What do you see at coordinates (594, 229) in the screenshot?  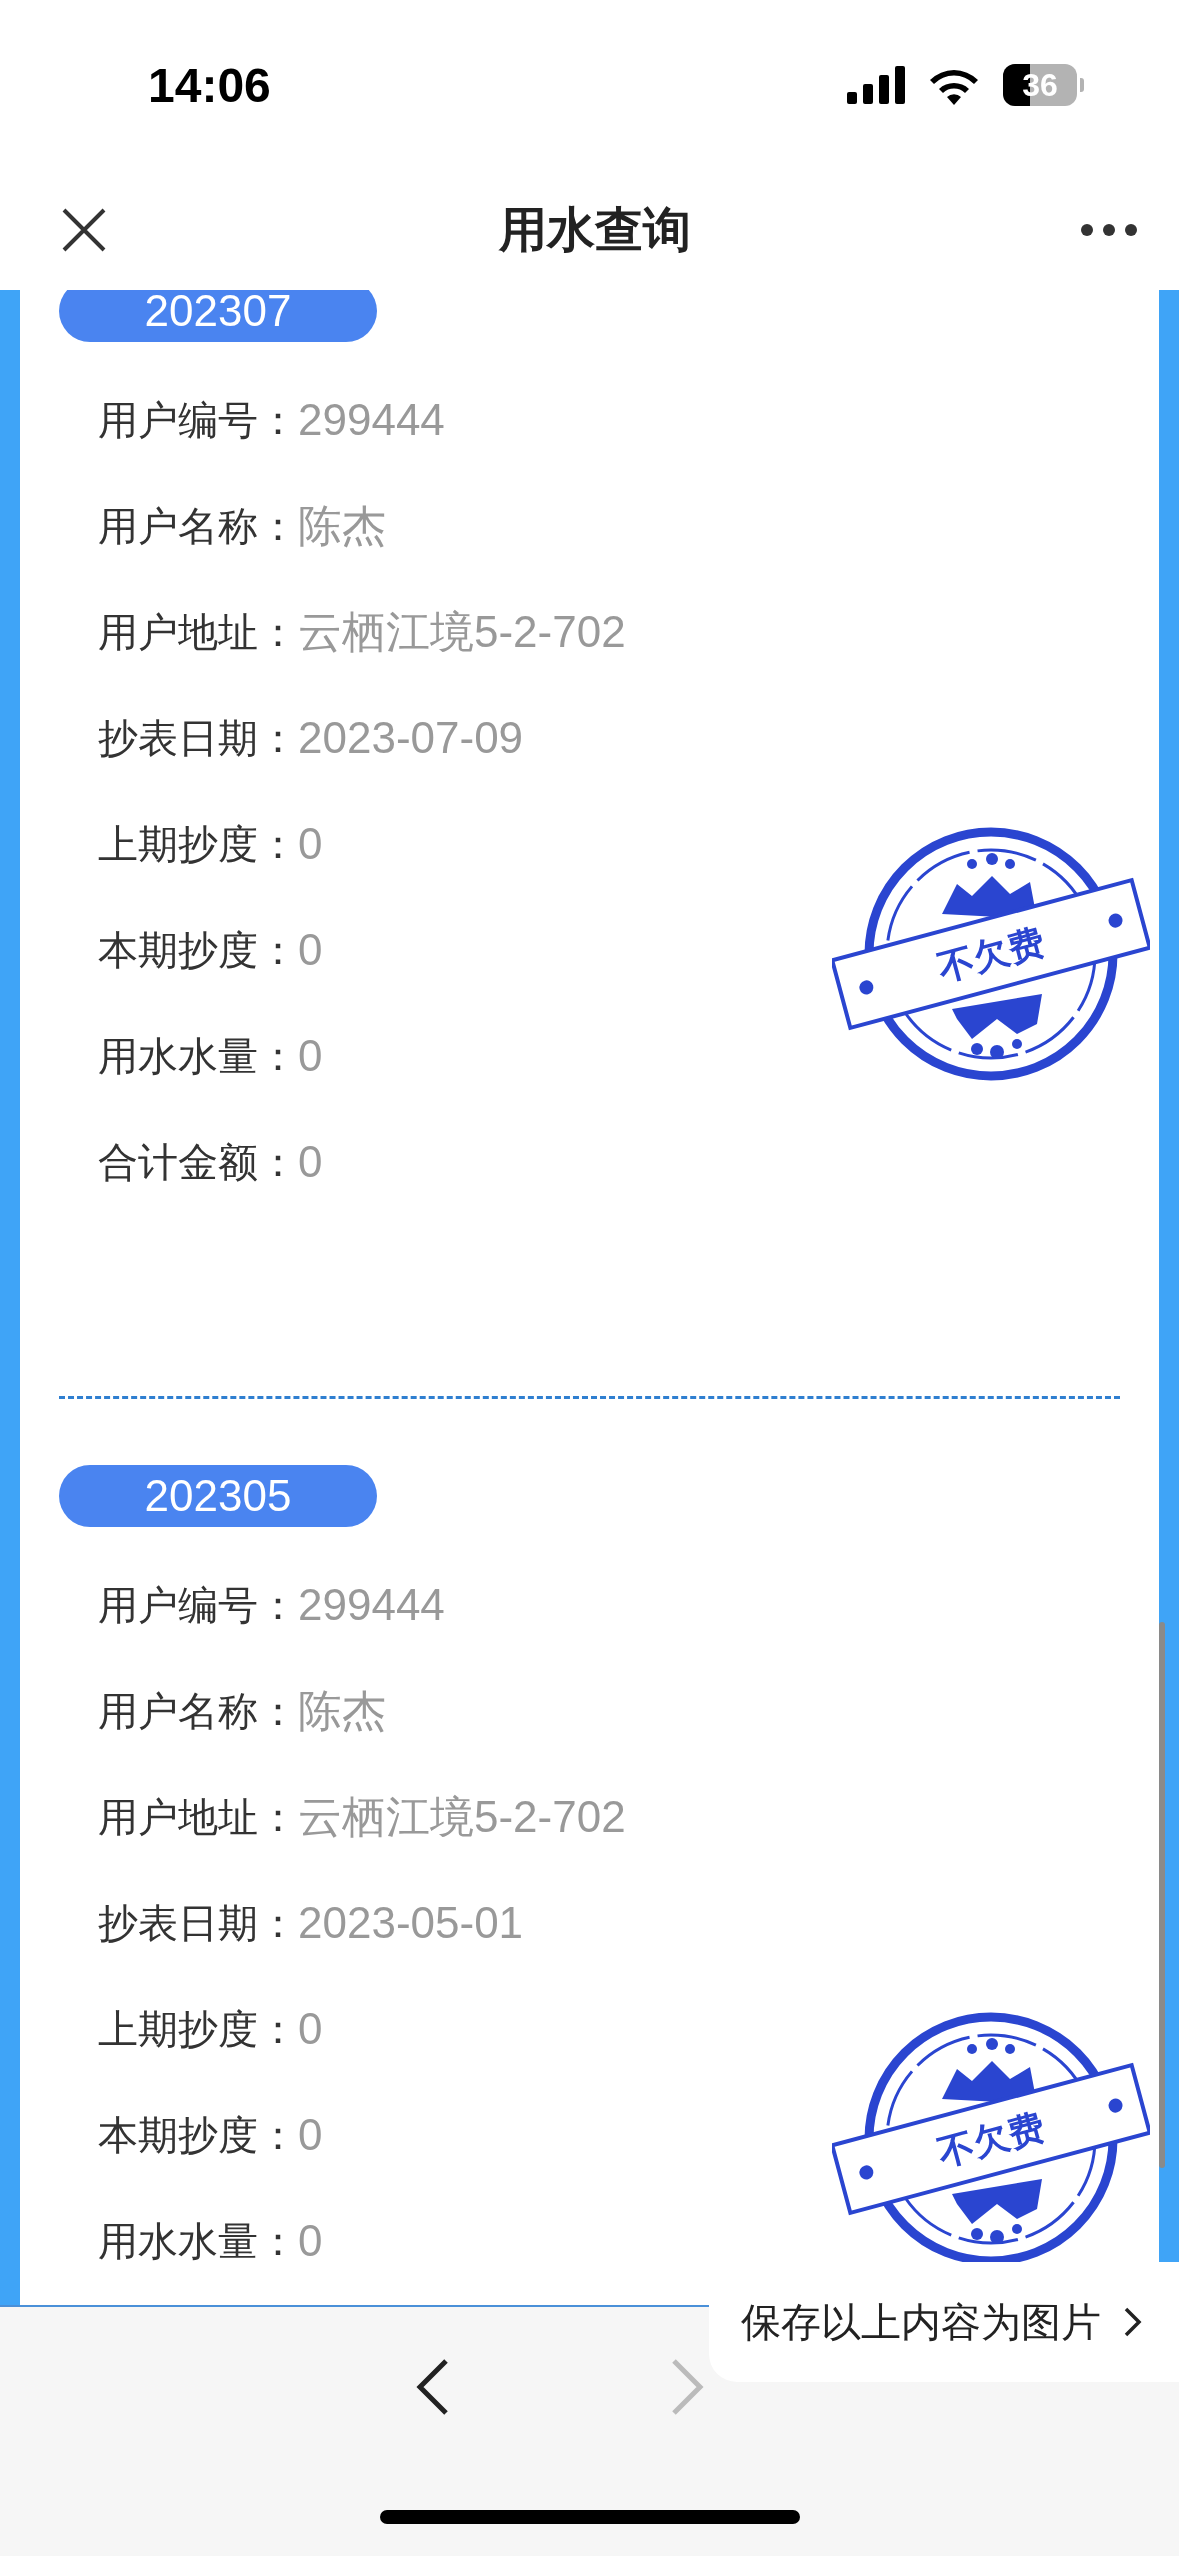 I see `page-title: 用水查询` at bounding box center [594, 229].